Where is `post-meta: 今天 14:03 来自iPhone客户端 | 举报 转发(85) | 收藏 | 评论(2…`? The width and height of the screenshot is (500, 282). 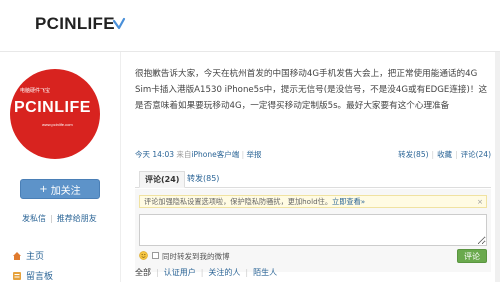
post-meta: 今天 14:03 来自iPhone客户端 | 举报 转发(85) | 收藏 | 评论(2… is located at coordinates (313, 154).